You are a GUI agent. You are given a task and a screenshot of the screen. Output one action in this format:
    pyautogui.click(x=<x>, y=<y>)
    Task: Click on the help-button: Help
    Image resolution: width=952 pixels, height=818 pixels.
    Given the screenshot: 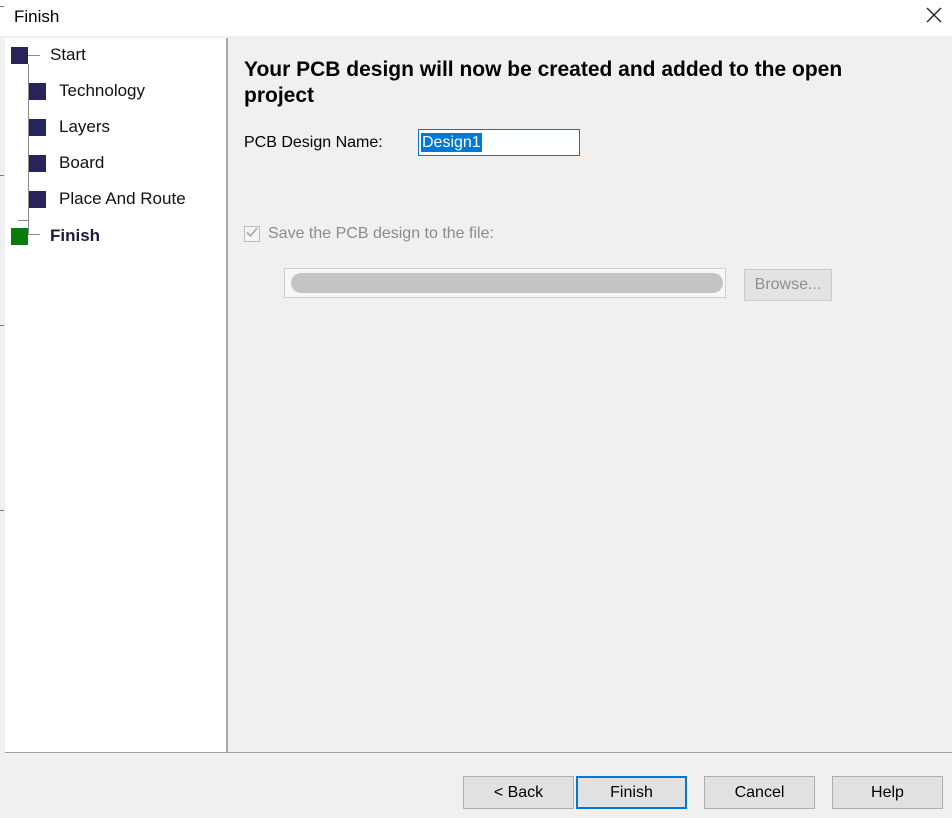 What is the action you would take?
    pyautogui.click(x=887, y=792)
    